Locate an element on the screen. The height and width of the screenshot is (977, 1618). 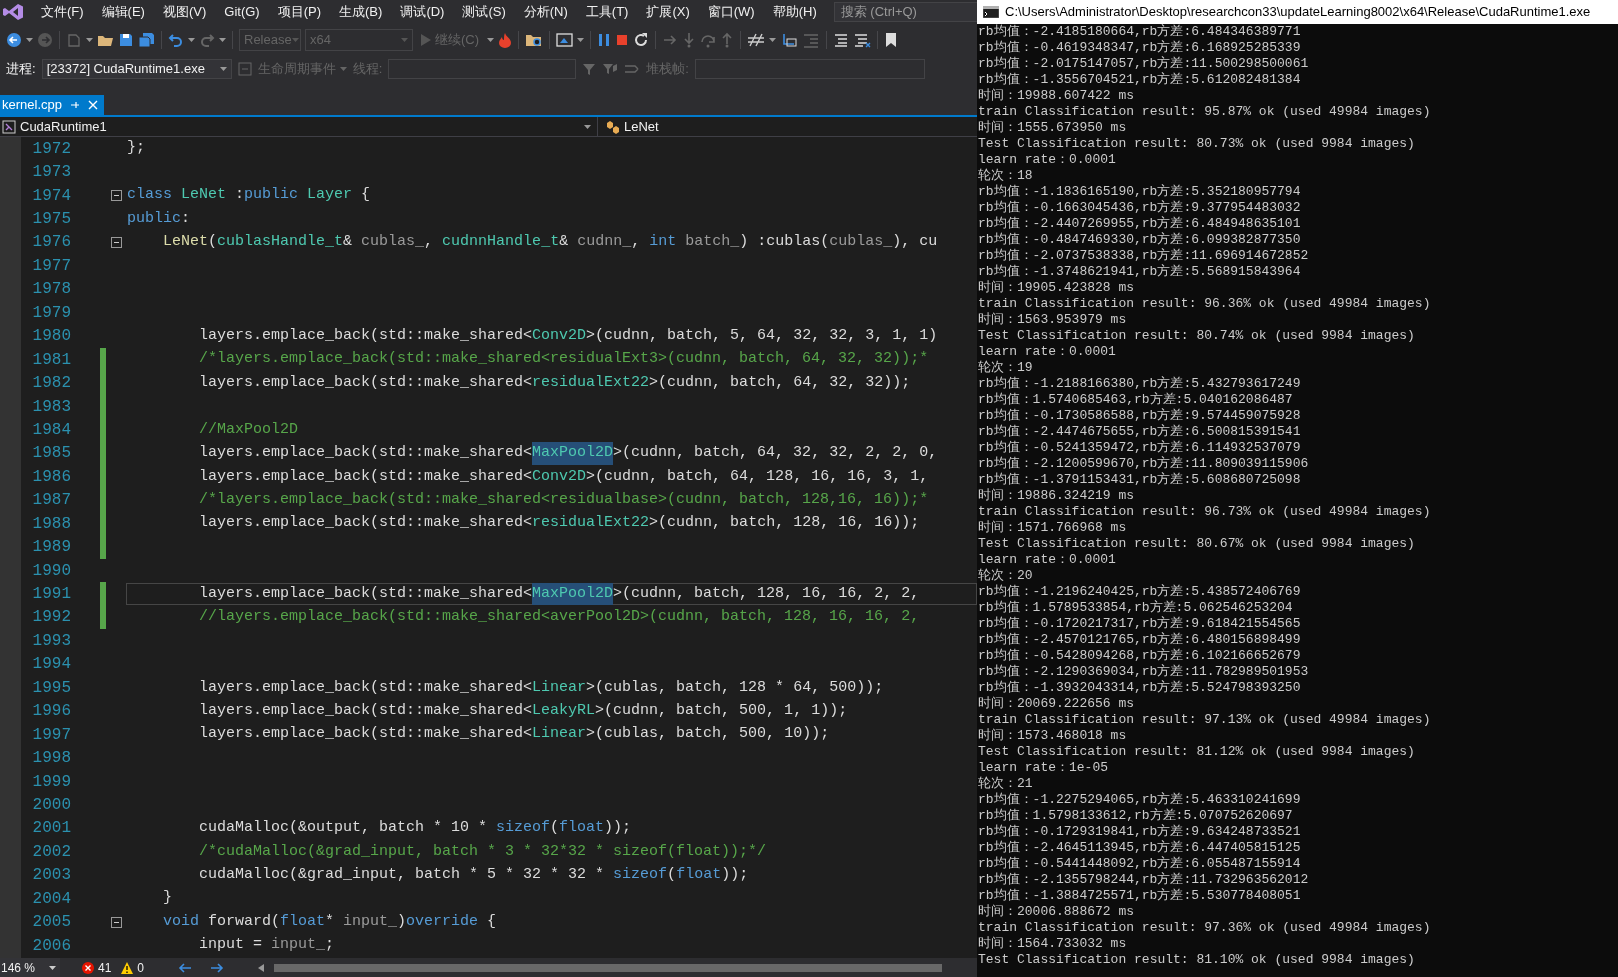
code-line: /*cudaMalloc(&grad_input, batch * 3 * 32*32 * sizeof(float));*/ is located at coordinates (483, 851).